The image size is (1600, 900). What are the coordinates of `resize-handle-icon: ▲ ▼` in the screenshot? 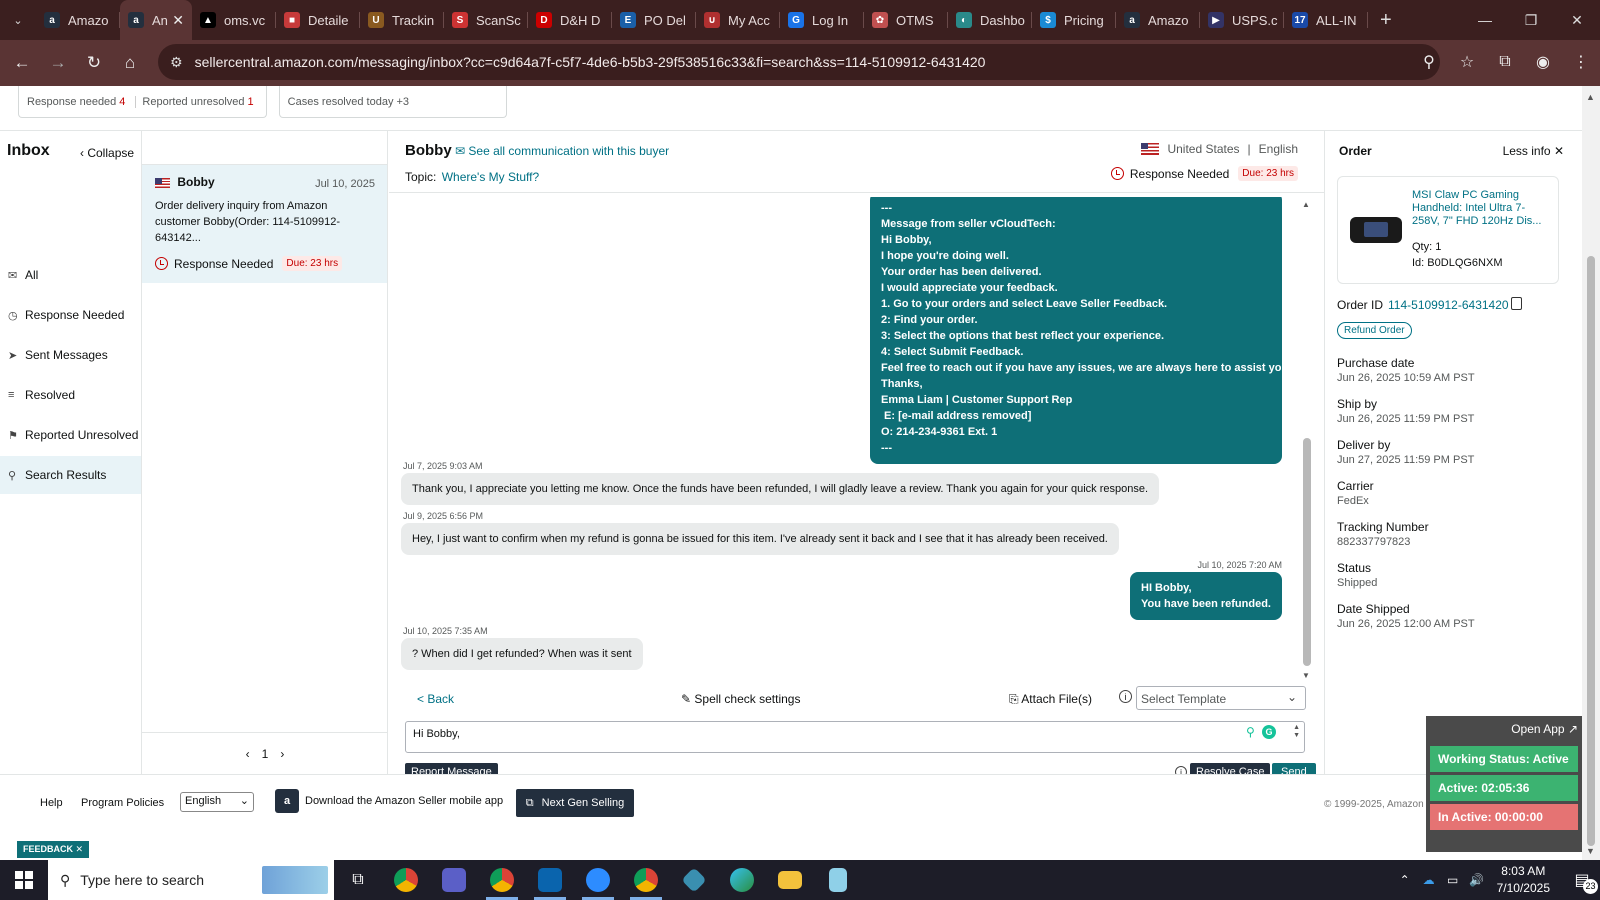 It's located at (1296, 732).